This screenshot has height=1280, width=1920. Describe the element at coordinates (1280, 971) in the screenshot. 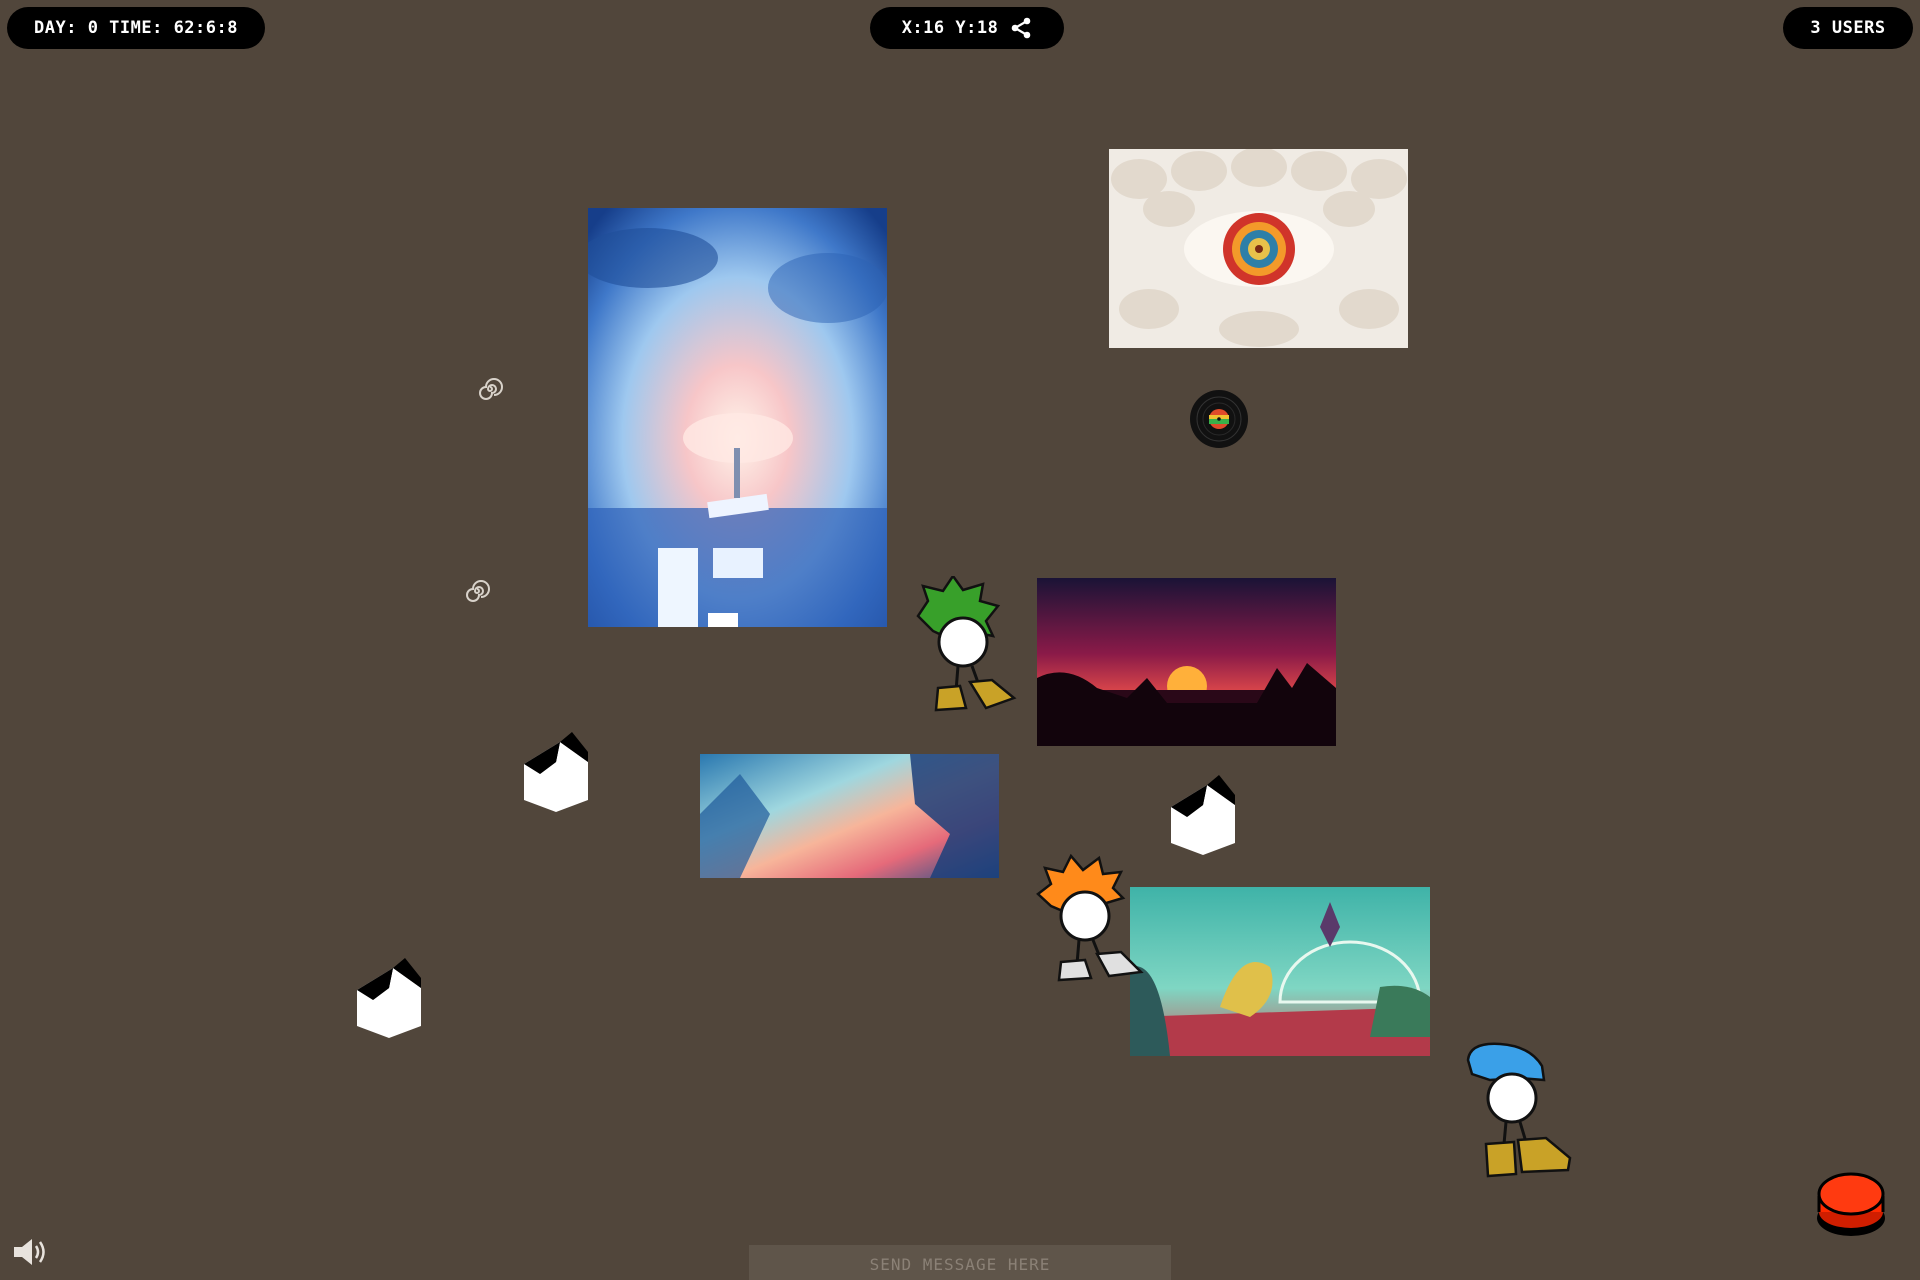

I see `artwork-alien-landscape` at that location.